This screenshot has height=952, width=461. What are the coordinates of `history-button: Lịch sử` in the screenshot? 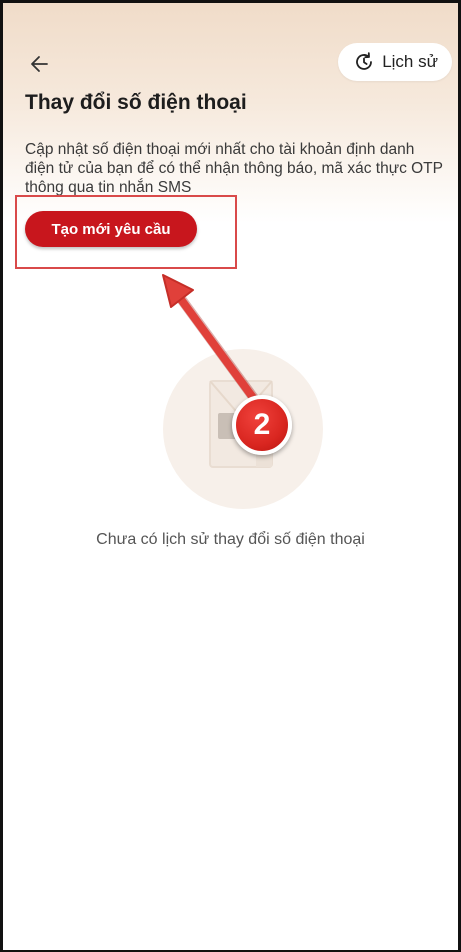 It's located at (395, 62).